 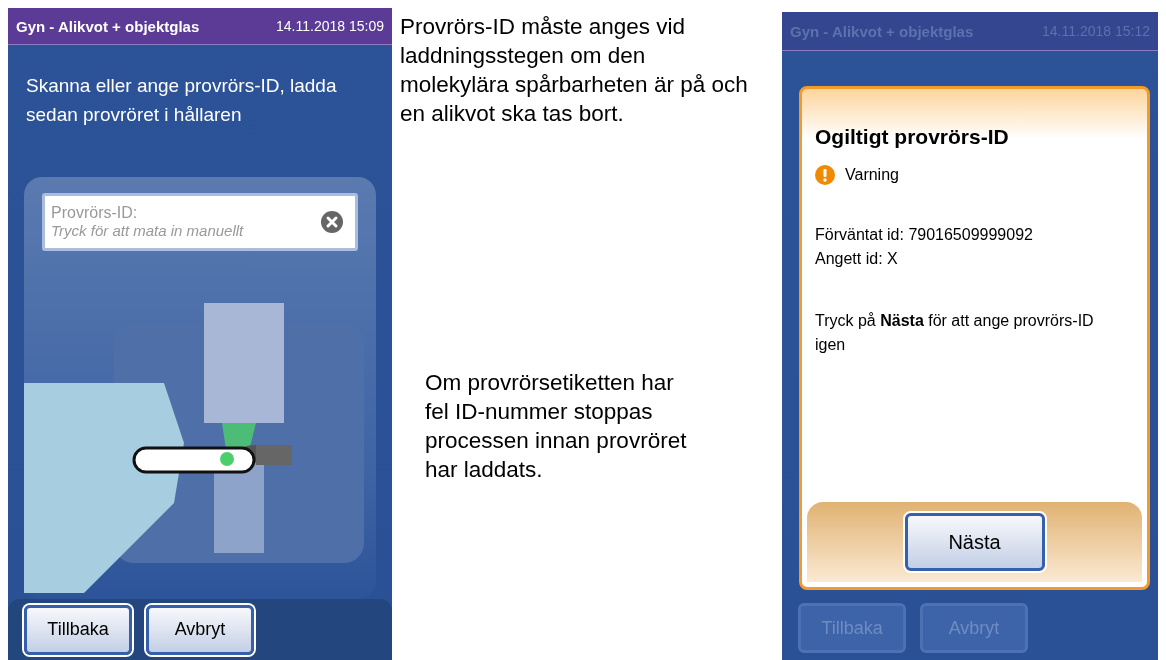 I want to click on instruction-text: Skanna eller ange provrörs-ID, ladda sedan provröret i hållaren, so click(x=181, y=100).